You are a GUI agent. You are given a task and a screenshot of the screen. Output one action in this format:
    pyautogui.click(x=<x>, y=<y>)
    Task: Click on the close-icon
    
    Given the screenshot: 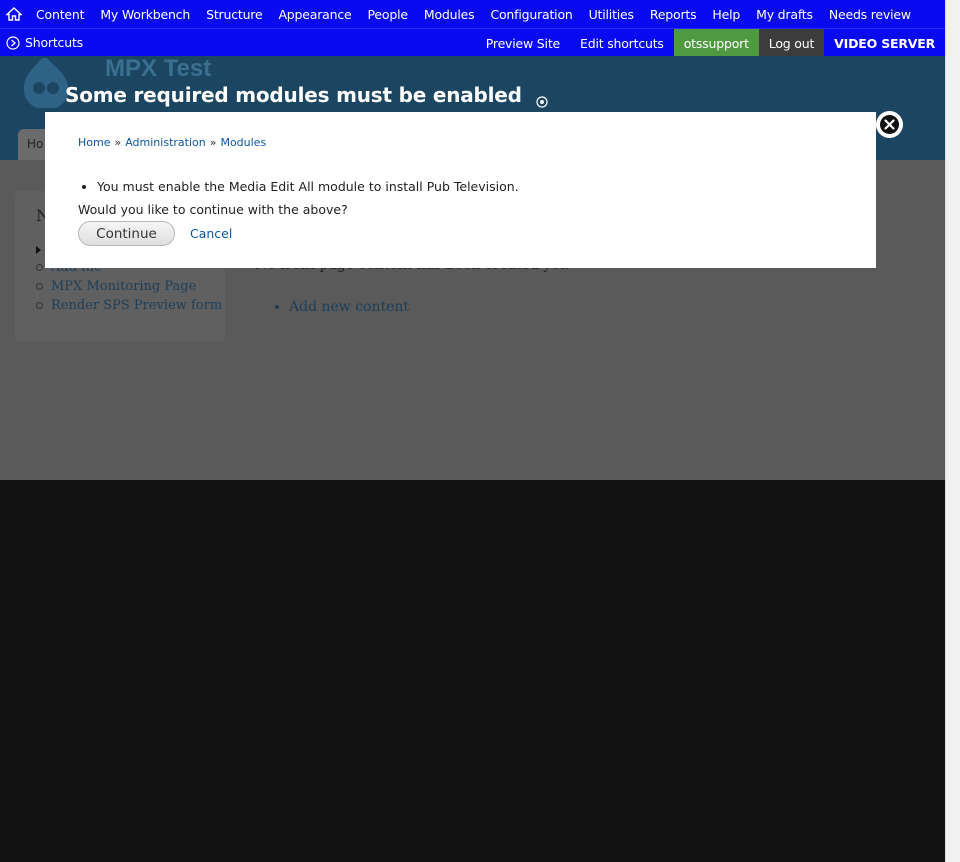 What is the action you would take?
    pyautogui.click(x=889, y=124)
    